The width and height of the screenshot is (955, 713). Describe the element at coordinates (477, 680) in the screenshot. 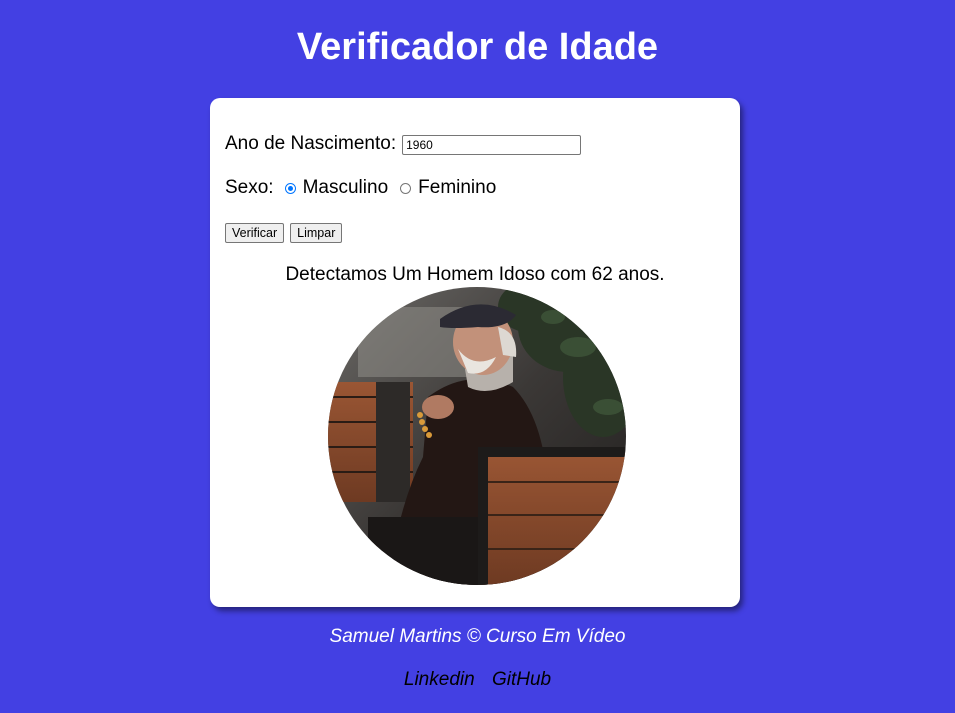

I see `footer-links: Linkedin GitHub` at that location.